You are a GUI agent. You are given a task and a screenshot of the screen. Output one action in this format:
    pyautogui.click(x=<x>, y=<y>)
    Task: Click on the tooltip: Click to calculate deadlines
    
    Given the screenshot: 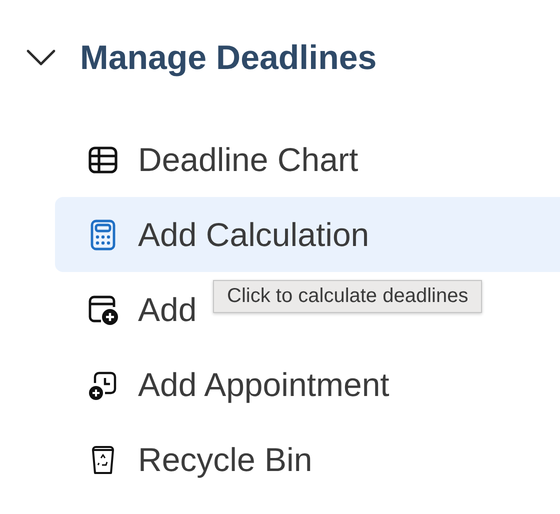 What is the action you would take?
    pyautogui.click(x=347, y=296)
    